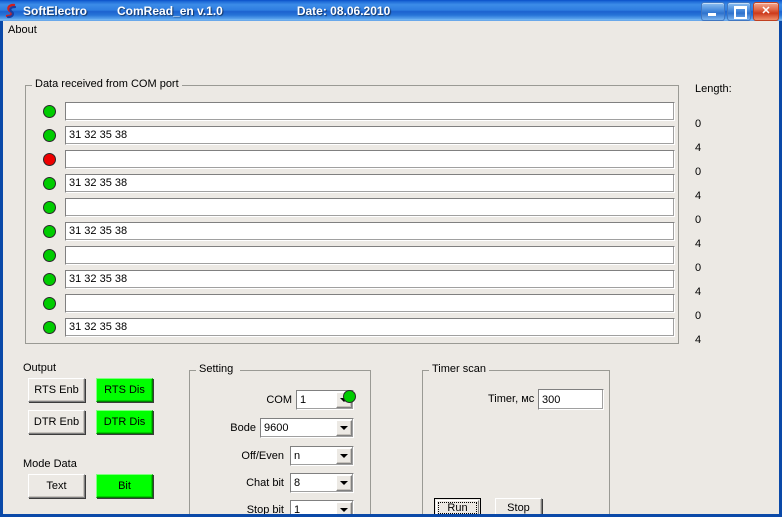  I want to click on setting-label-stop-bit: Stop bit, so click(265, 509).